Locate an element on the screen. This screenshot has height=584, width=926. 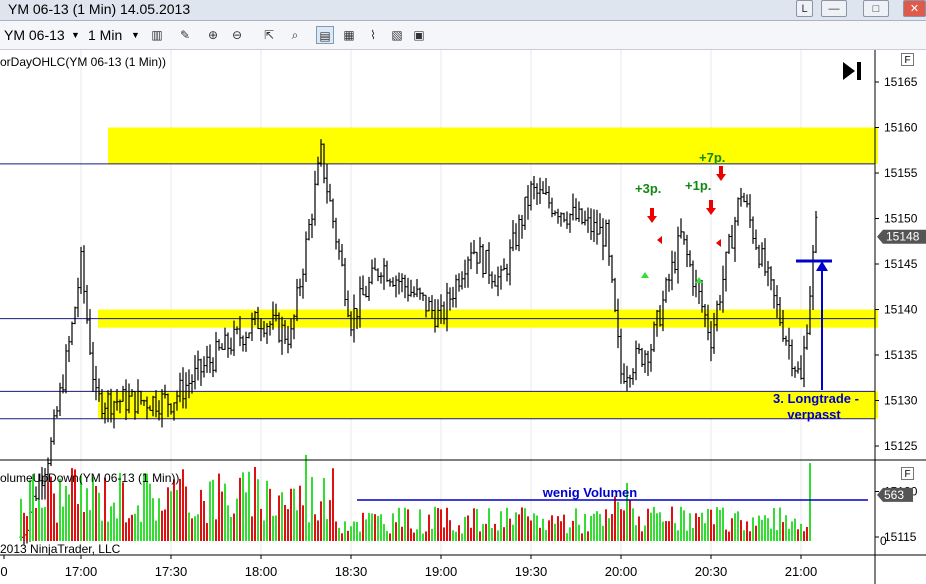
chart-style-icon: ▦ is located at coordinates (349, 35).